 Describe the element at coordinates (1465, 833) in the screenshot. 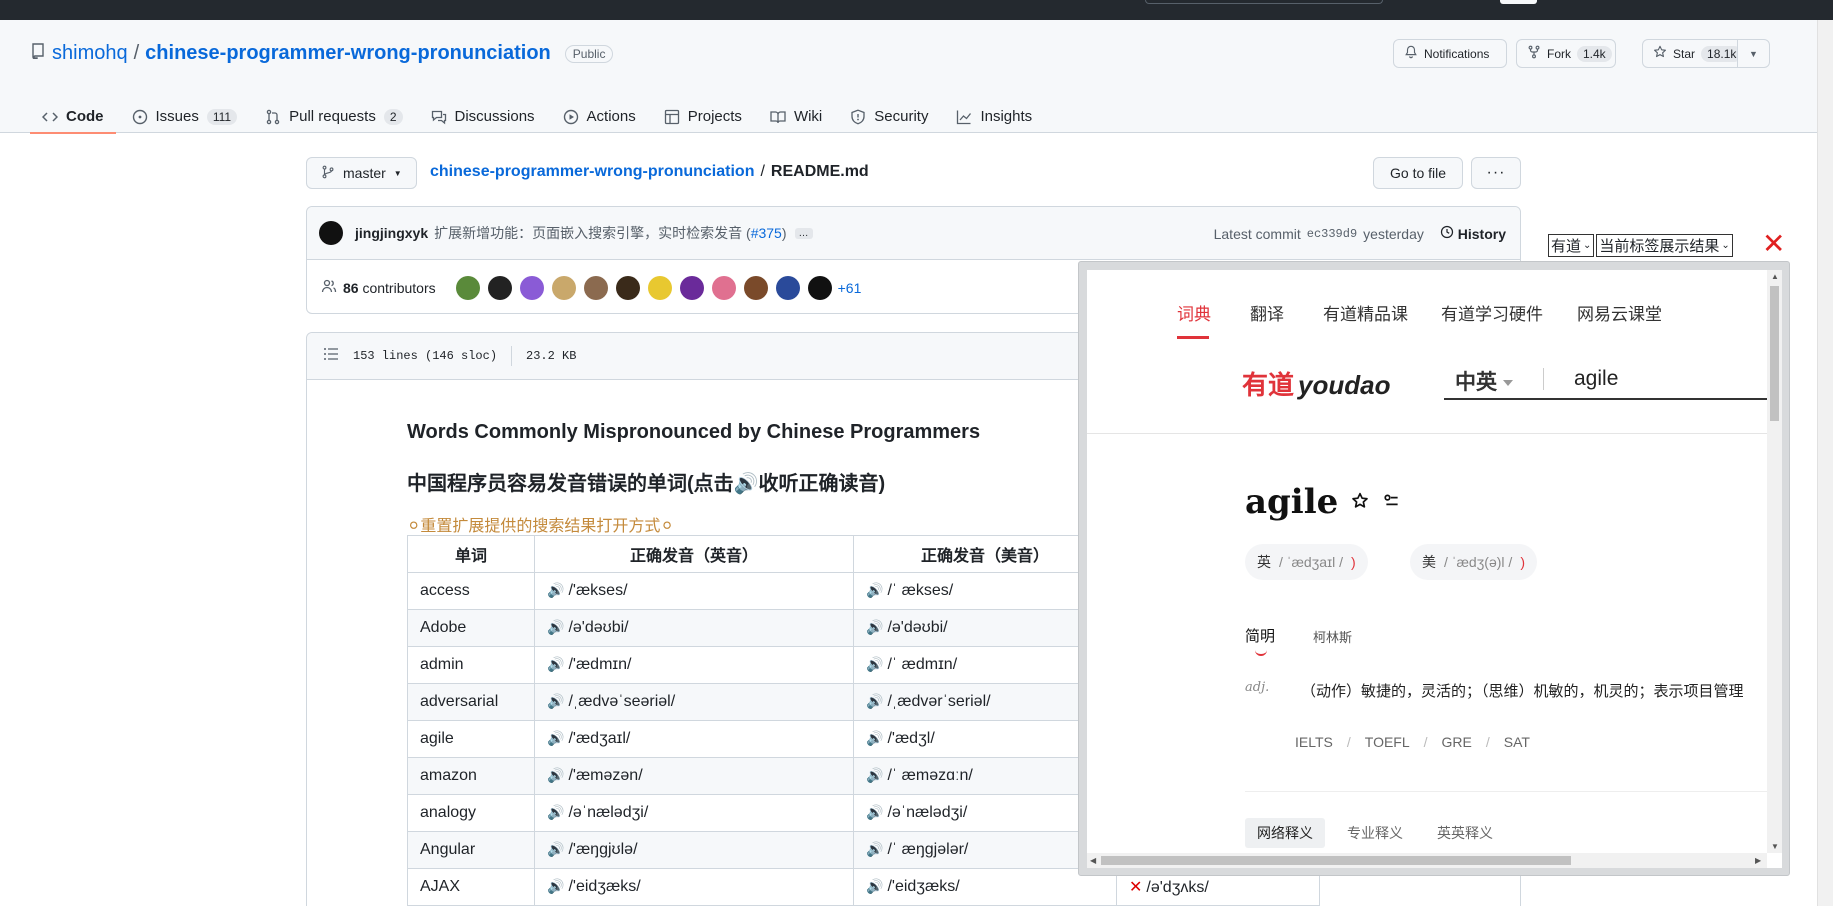

I see `tab-english-meaning: 英英释义` at that location.